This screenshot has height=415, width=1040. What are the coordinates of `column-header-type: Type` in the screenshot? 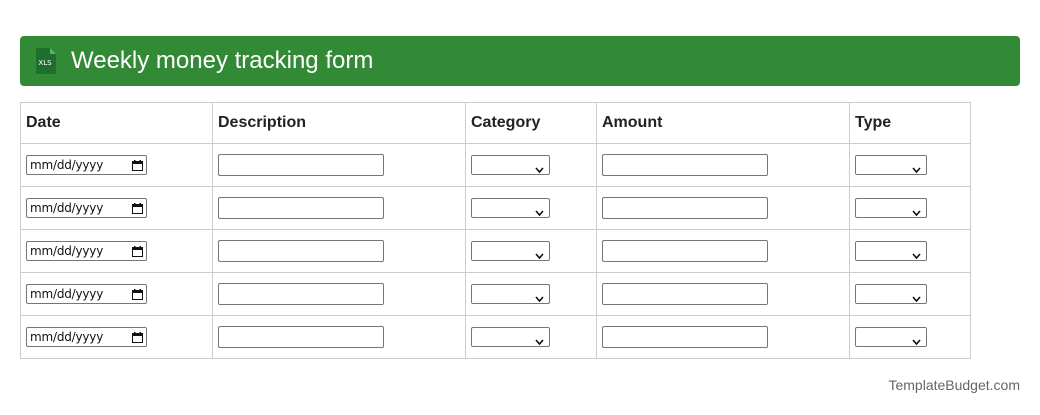 It's located at (910, 123).